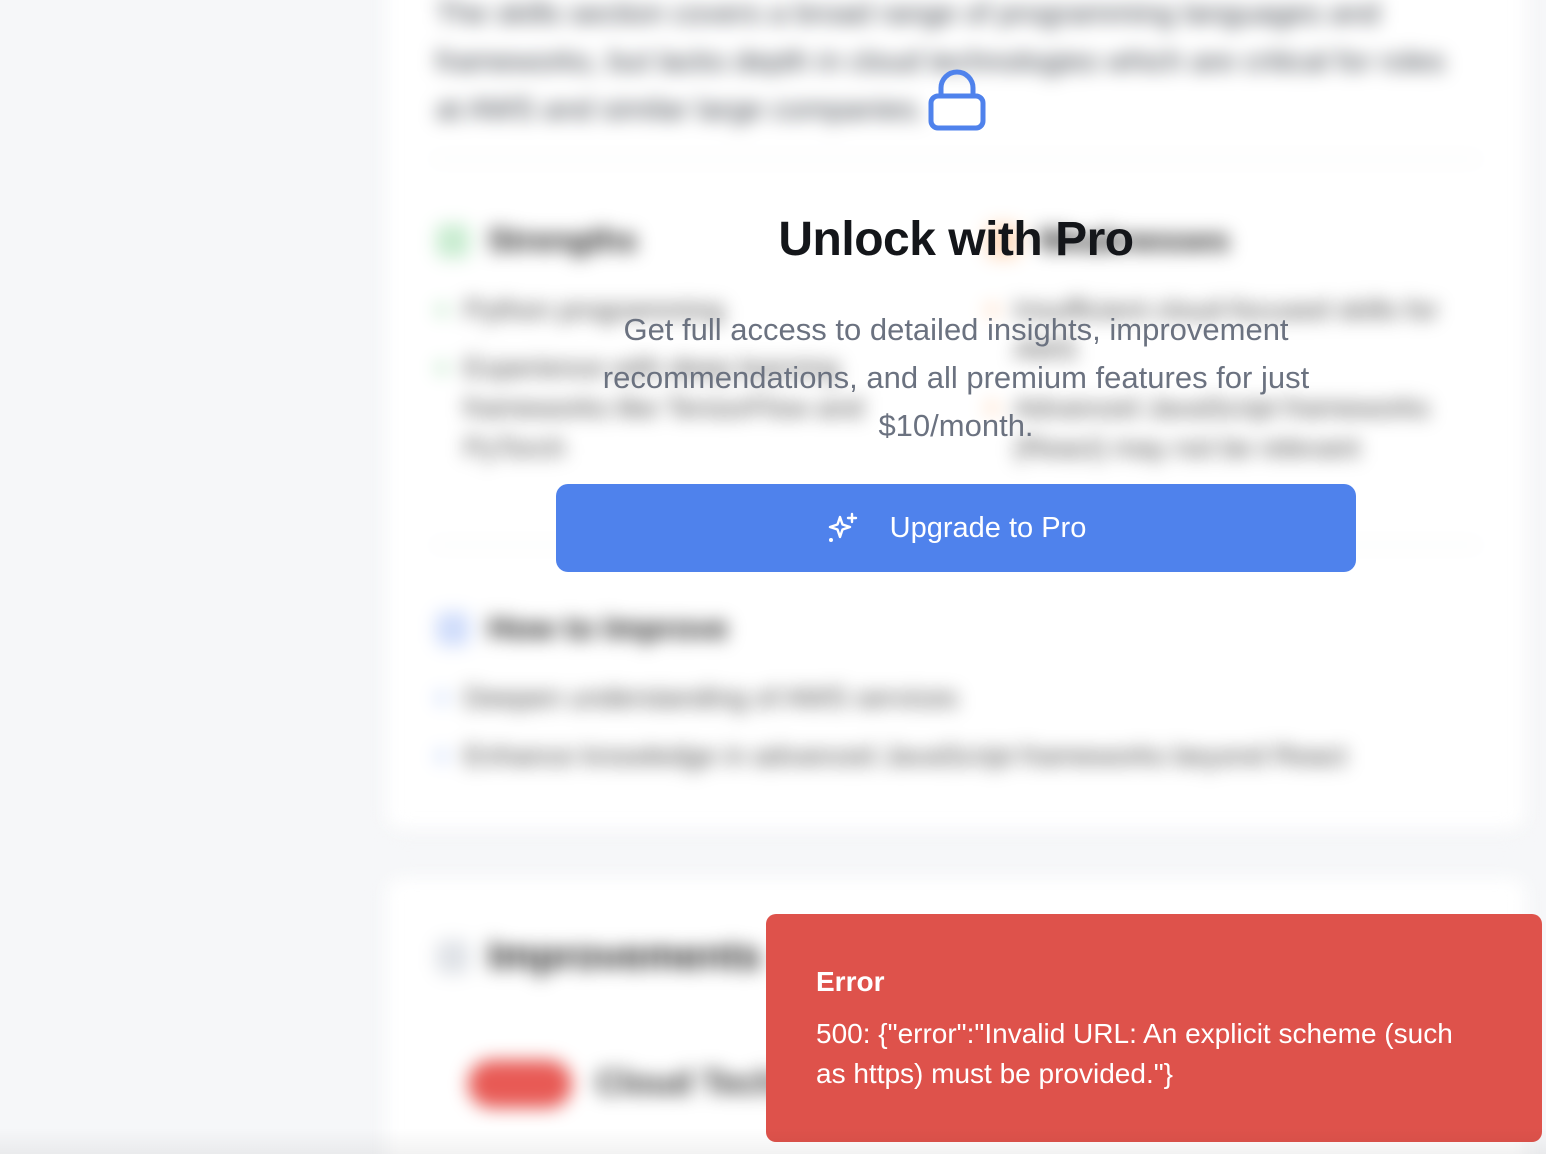 This screenshot has width=1546, height=1154. What do you see at coordinates (850, 981) in the screenshot?
I see `toast-title: Error` at bounding box center [850, 981].